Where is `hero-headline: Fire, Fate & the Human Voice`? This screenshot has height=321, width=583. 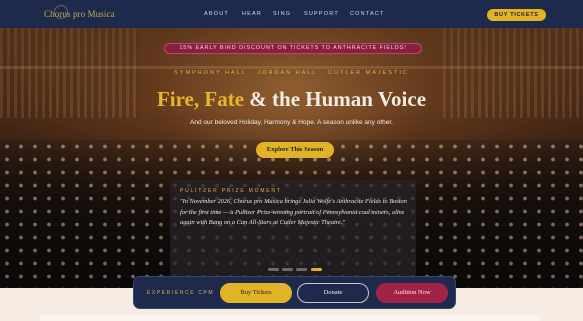 hero-headline: Fire, Fate & the Human Voice is located at coordinates (291, 99).